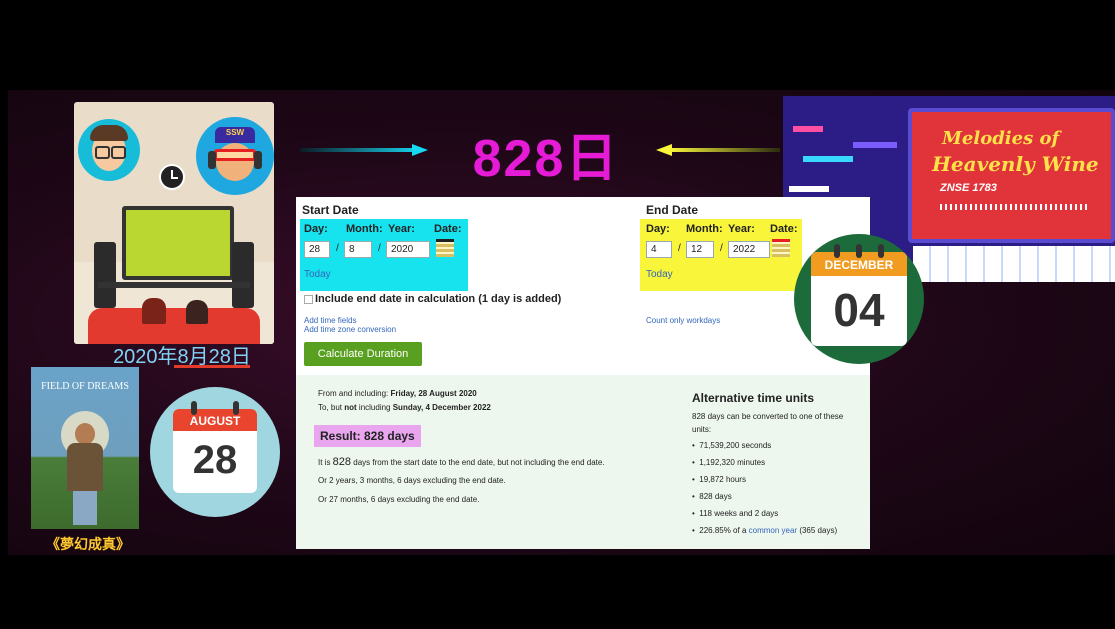 The image size is (1115, 629). I want to click on end-calendar-picker-icon, so click(781, 248).